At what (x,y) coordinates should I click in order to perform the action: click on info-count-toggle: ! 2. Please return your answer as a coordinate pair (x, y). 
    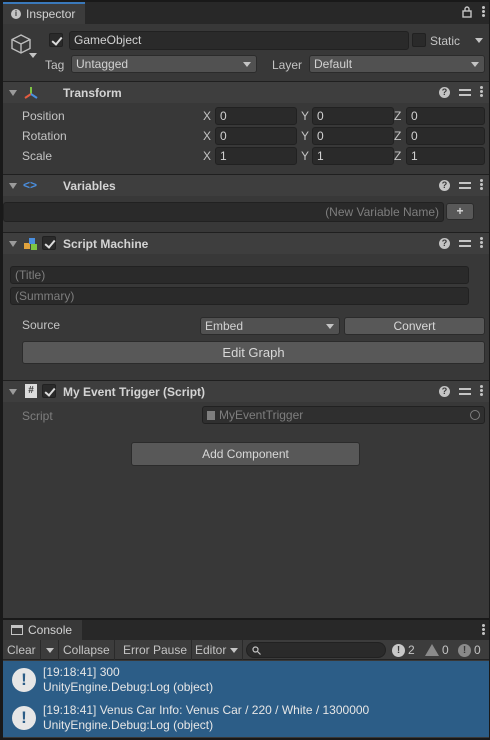
    Looking at the image, I should click on (403, 650).